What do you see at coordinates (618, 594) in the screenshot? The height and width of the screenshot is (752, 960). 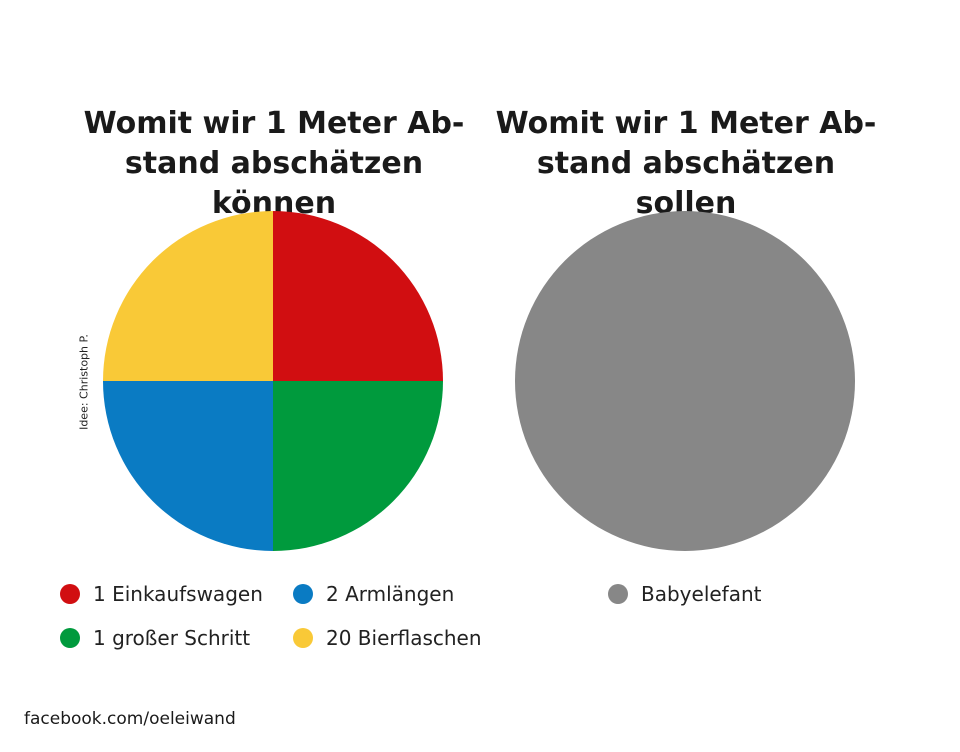 I see `legend-item-right-0-swatch` at bounding box center [618, 594].